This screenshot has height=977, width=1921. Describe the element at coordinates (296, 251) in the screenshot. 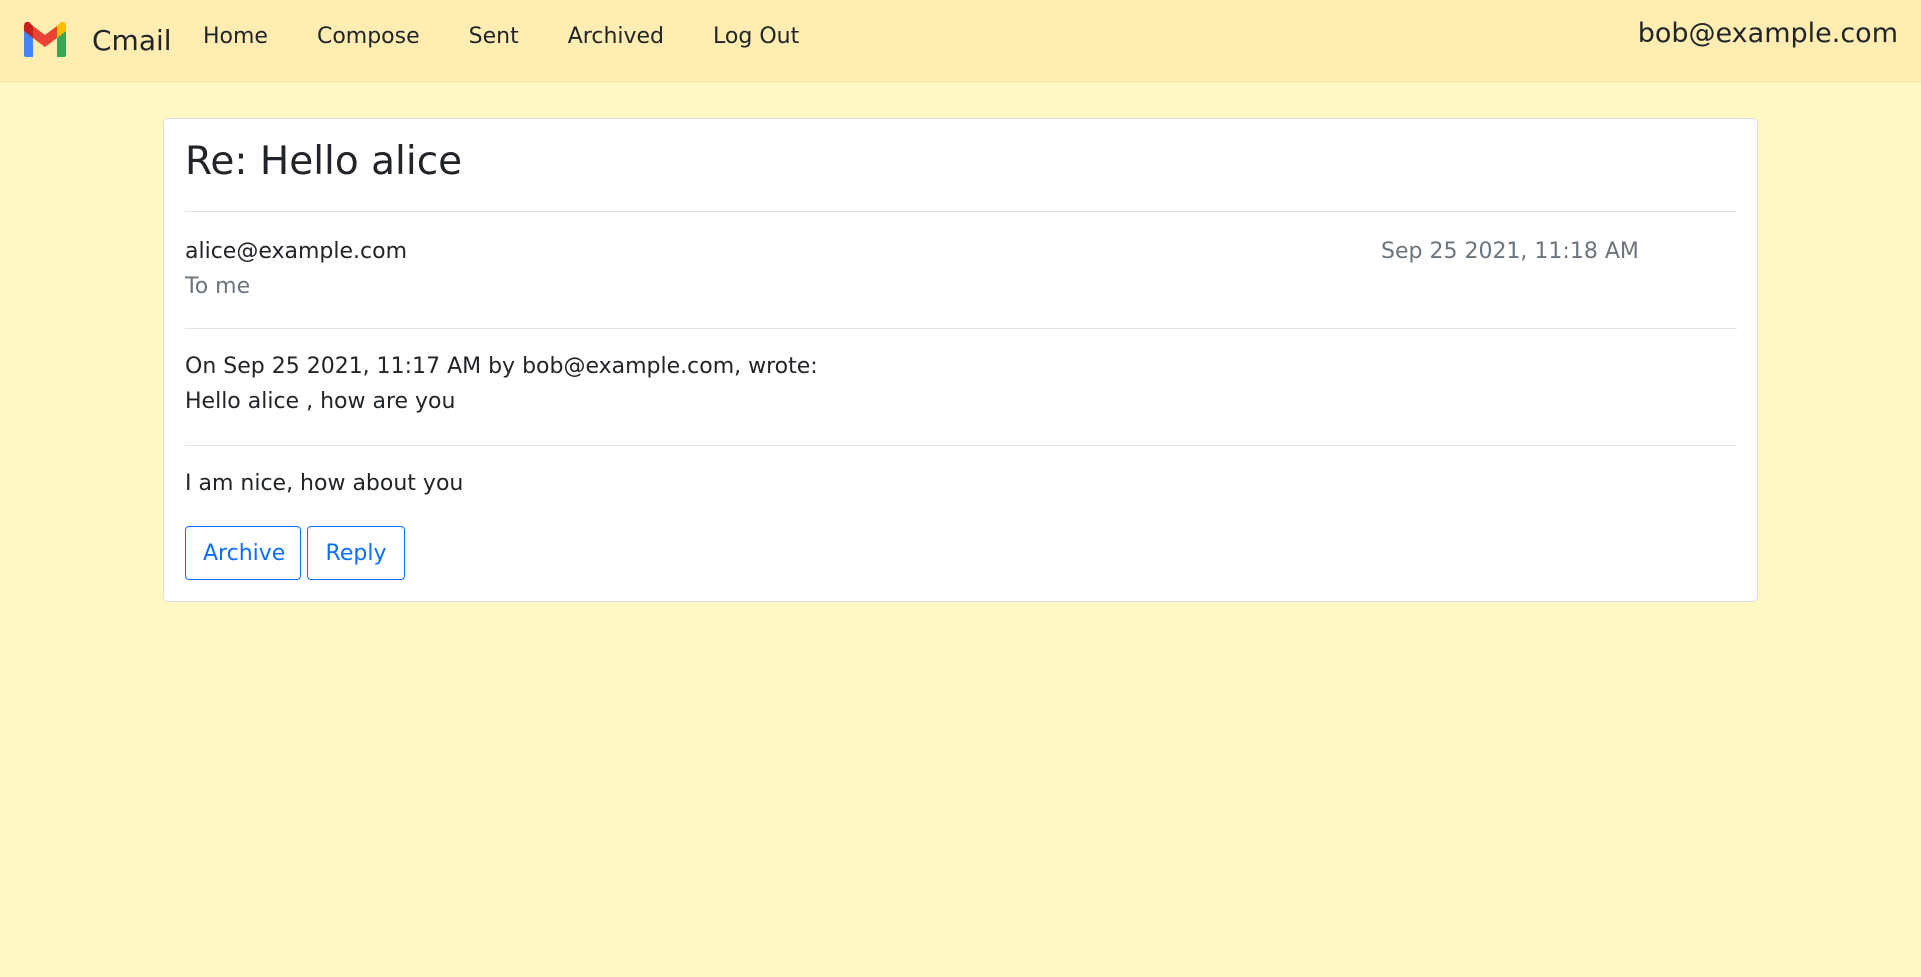

I see `email-sender: alice@example.com` at that location.